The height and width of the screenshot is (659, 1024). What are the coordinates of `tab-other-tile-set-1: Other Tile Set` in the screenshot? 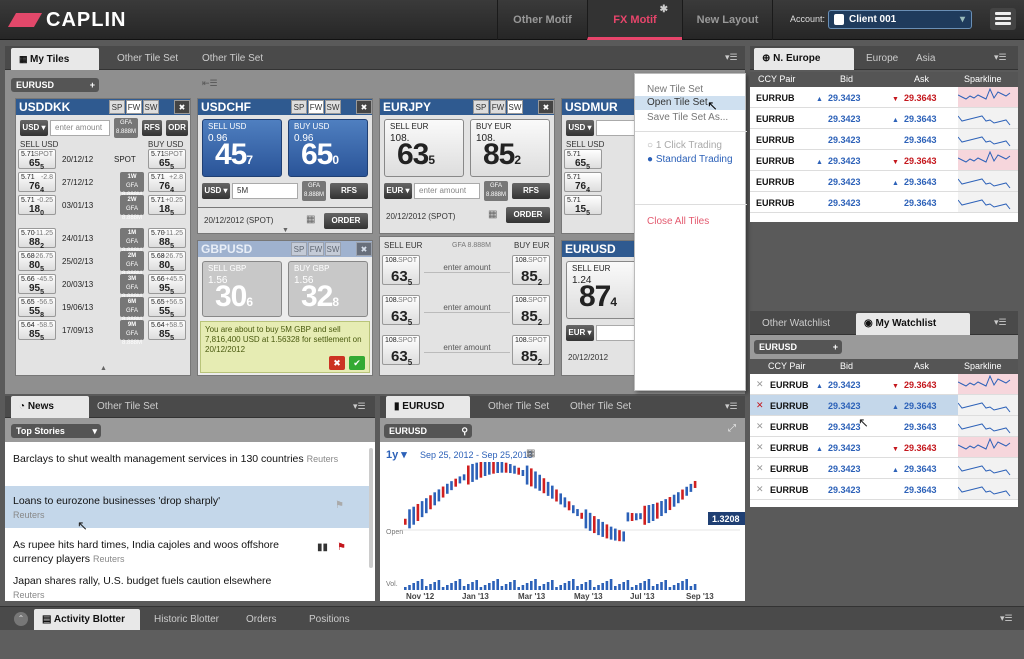 It's located at (147, 59).